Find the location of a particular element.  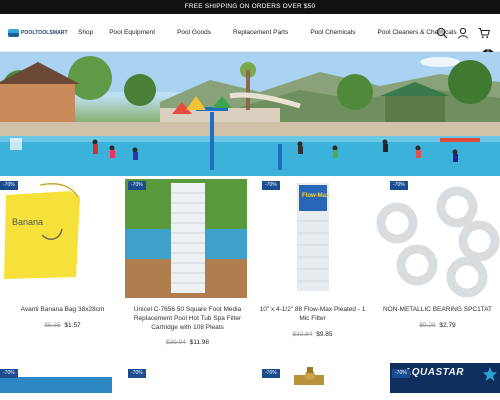

new-price: $9.85 is located at coordinates (324, 334).